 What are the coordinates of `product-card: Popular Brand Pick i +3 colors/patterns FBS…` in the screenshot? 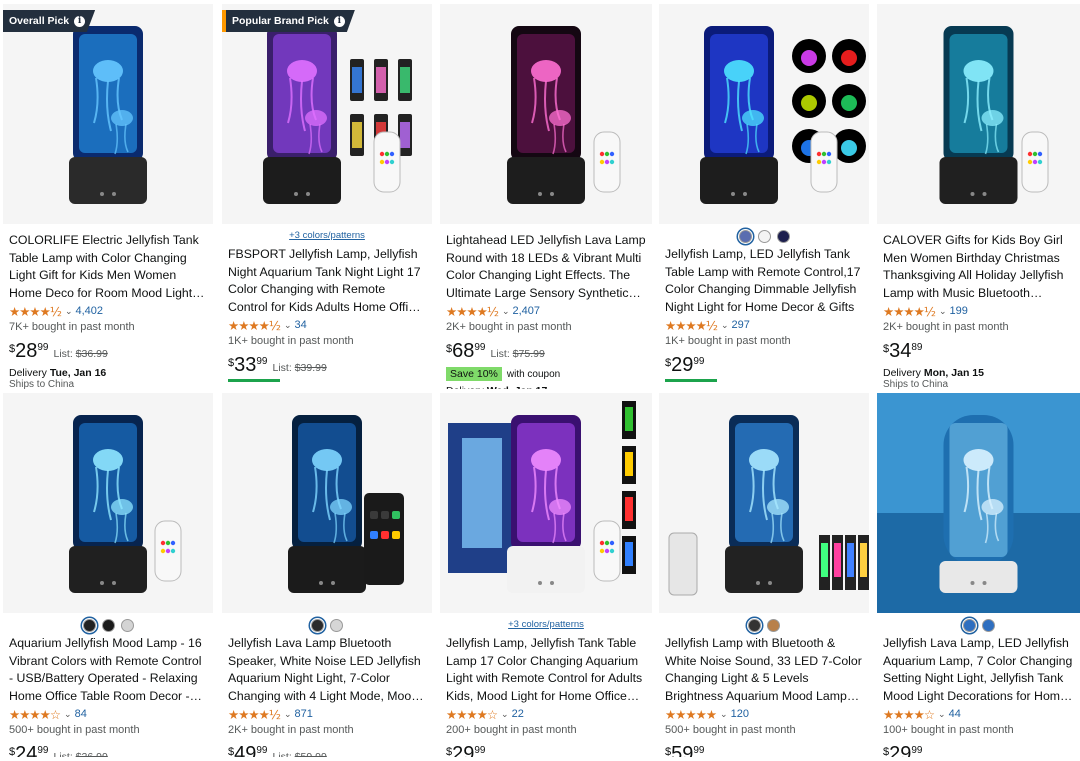 It's located at (327, 196).